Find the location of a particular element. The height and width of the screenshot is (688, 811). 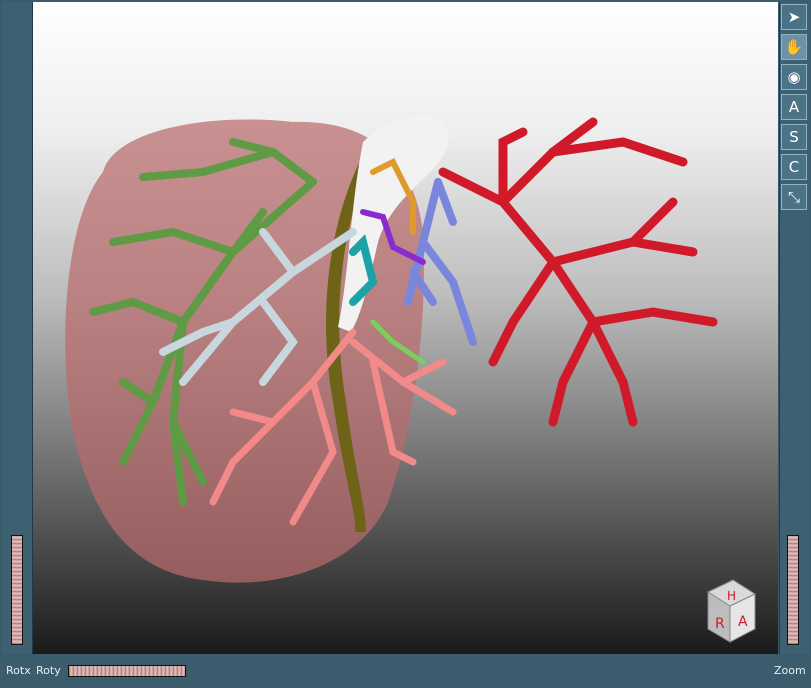

pan-hand-button: ✋ is located at coordinates (794, 47).